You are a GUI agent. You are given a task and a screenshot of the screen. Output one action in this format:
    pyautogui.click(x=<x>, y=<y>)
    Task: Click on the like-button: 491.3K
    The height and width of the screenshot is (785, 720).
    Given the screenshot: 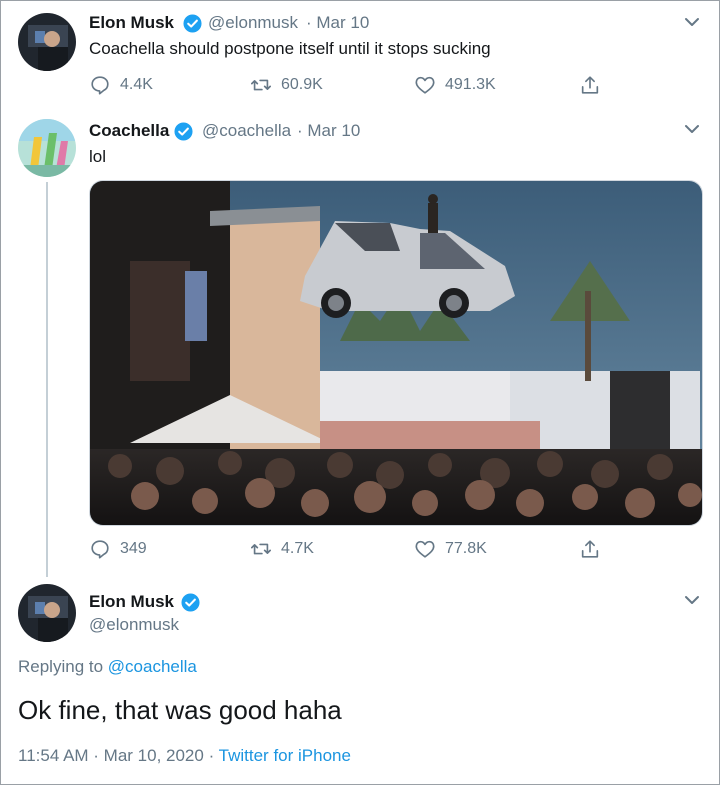 What is the action you would take?
    pyautogui.click(x=455, y=85)
    